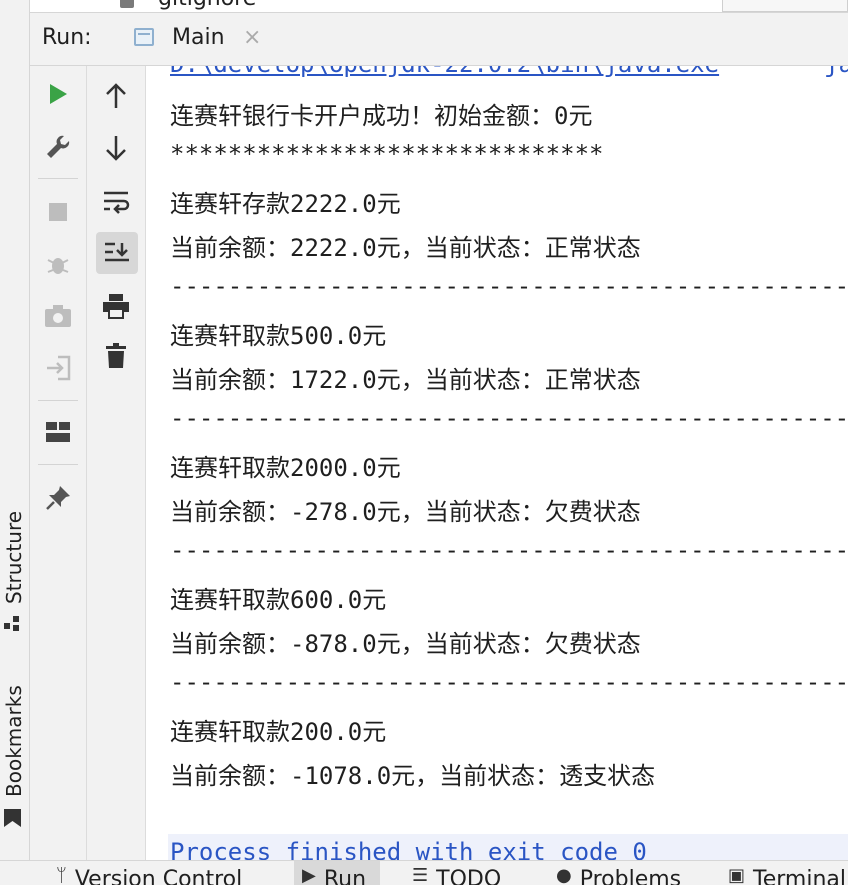  I want to click on modify-run-config-button, so click(58, 147).